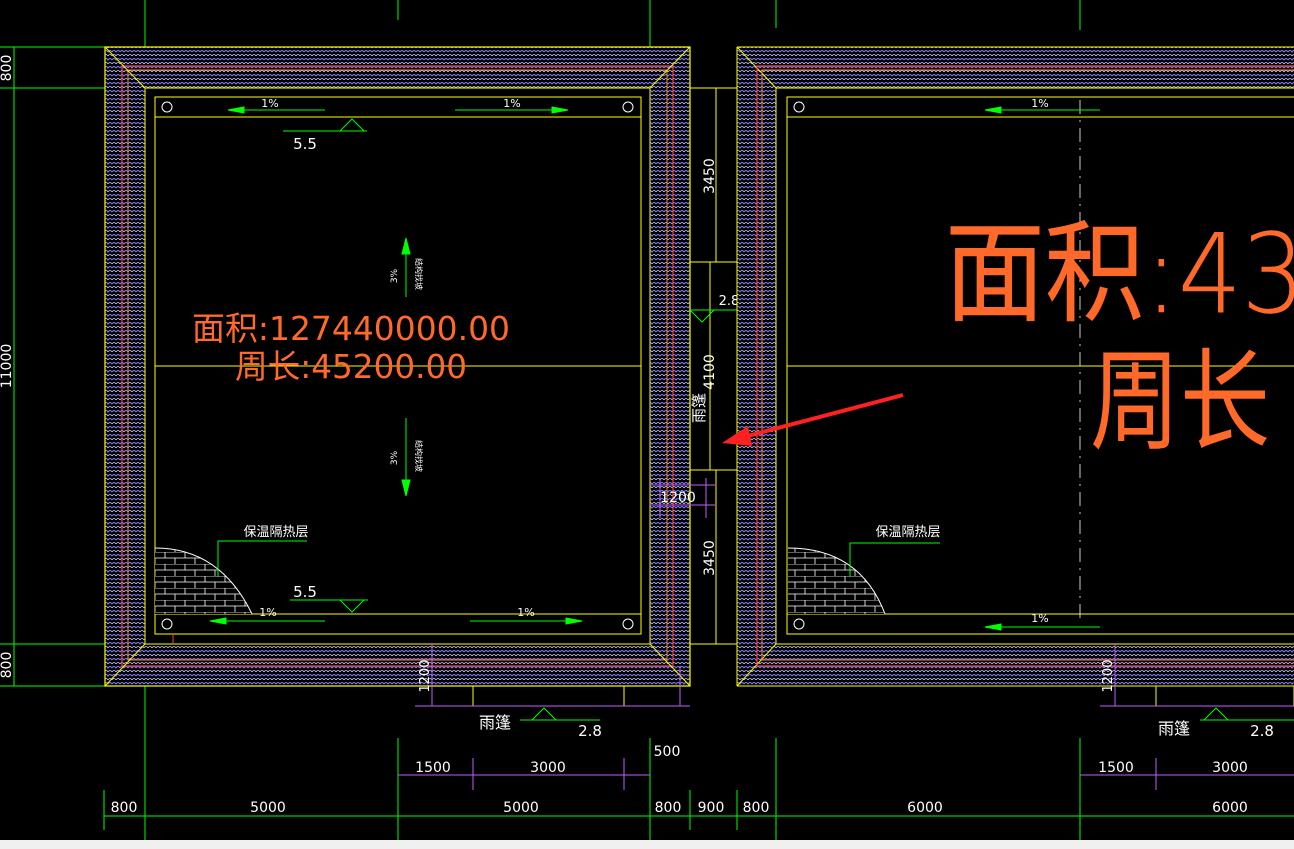 The height and width of the screenshot is (849, 1294). I want to click on dim-label: 11000, so click(7, 366).